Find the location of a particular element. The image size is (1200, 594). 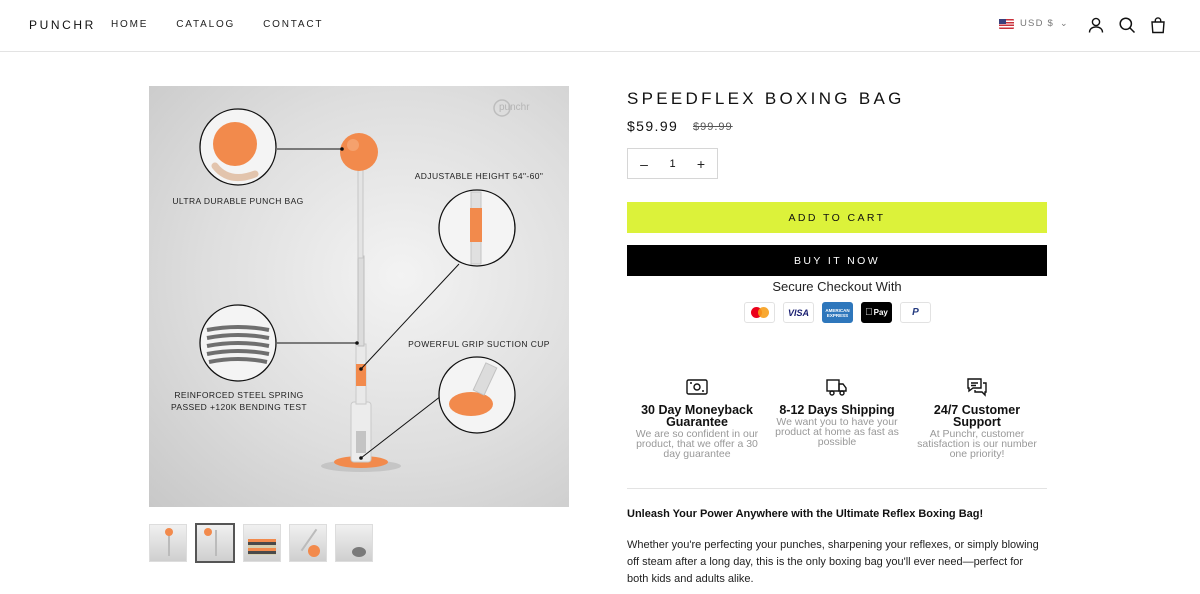

store-logo: PUNCHR is located at coordinates (62, 25).